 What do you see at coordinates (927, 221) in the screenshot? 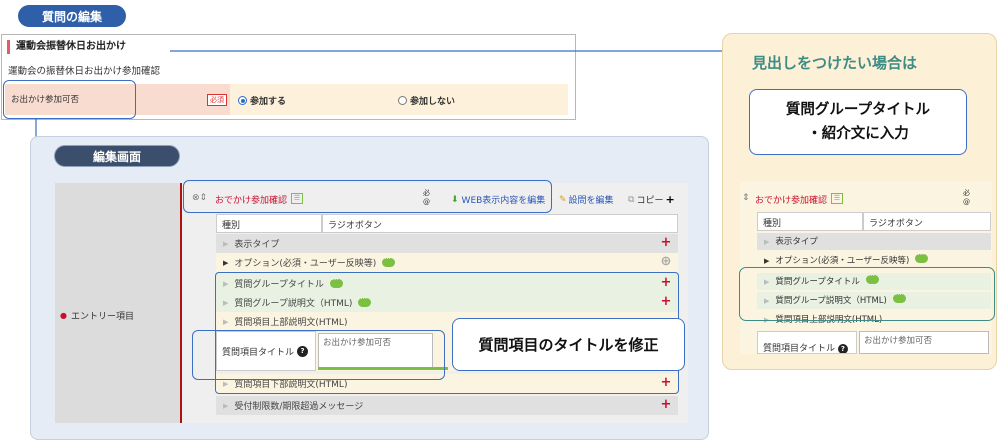
I see `mini-type-value: ラジオボタン` at bounding box center [927, 221].